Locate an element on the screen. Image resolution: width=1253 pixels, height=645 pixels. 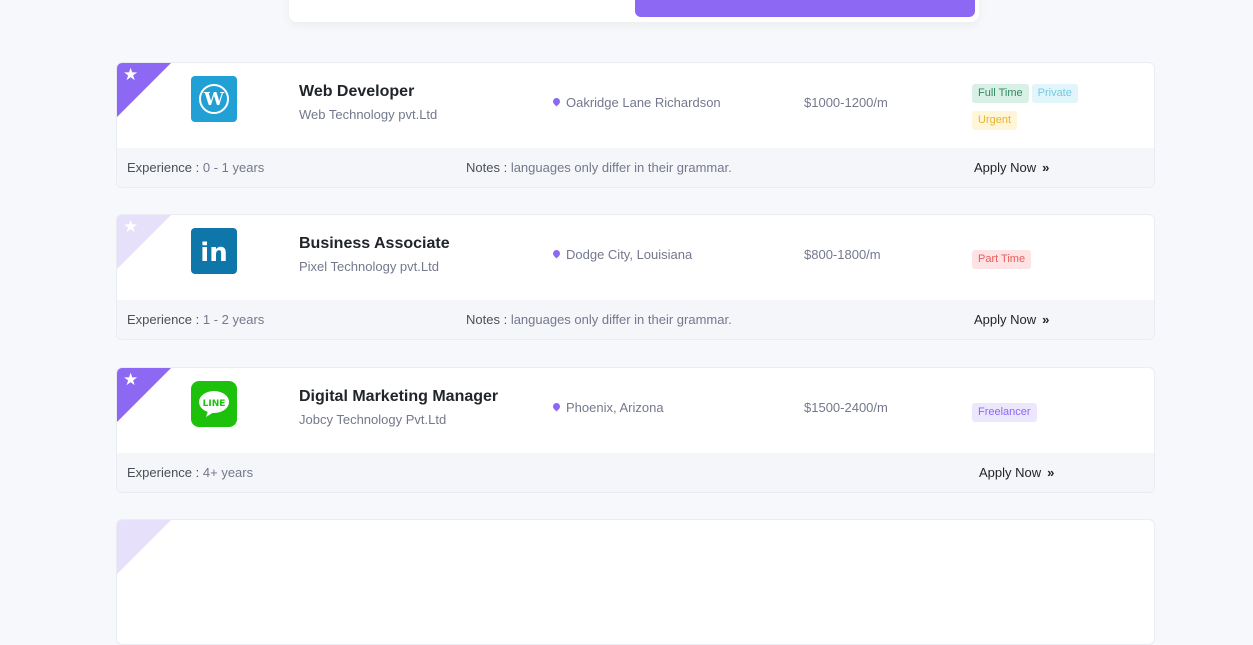
experience: Experience : 1 - 2 years is located at coordinates (195, 319).